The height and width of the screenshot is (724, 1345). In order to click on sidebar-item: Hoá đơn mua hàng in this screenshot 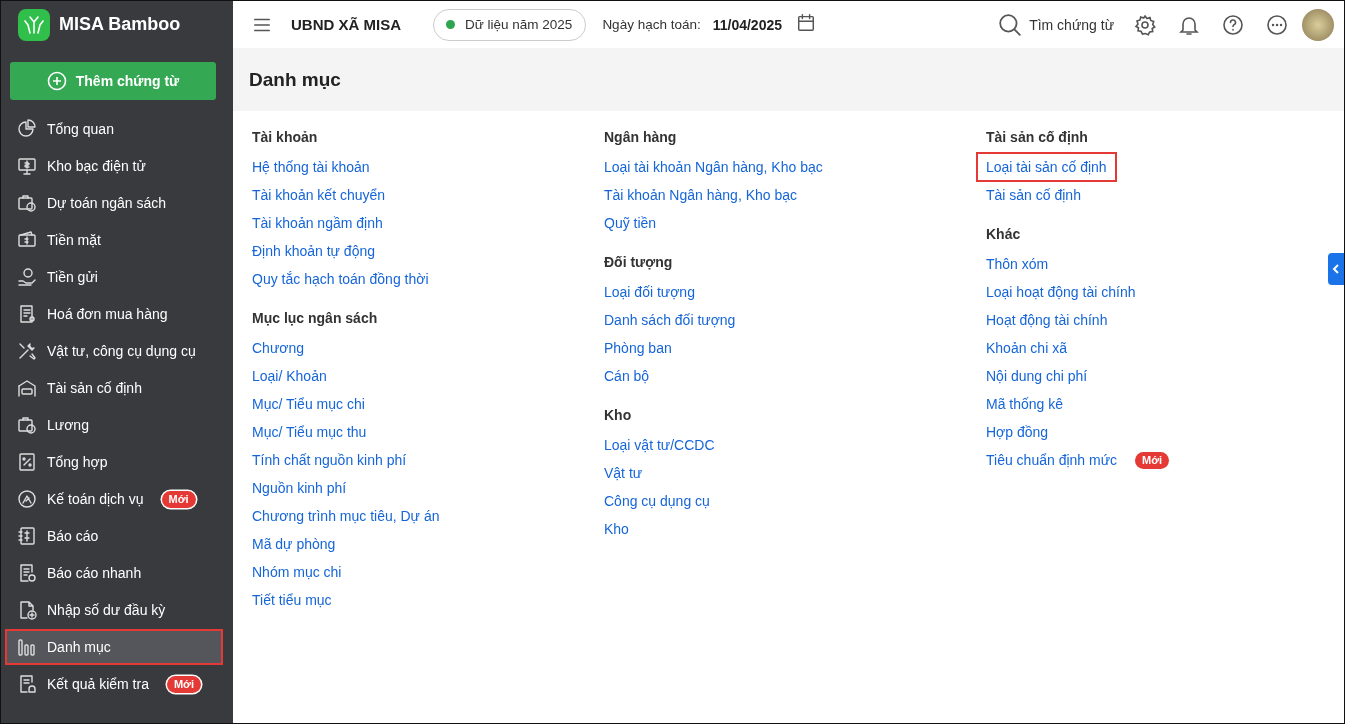, I will do `click(114, 314)`.